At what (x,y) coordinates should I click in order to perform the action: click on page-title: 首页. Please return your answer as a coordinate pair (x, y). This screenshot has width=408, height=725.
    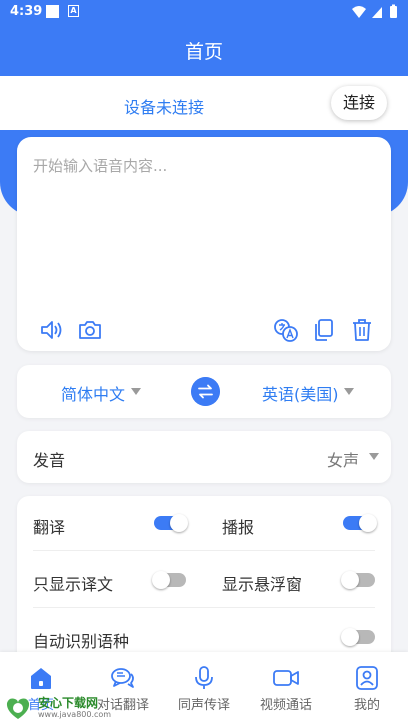
    Looking at the image, I should click on (203, 52).